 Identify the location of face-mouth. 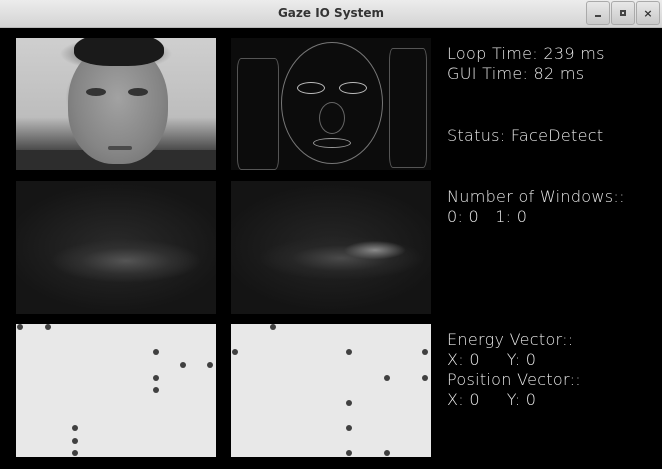
(120, 148).